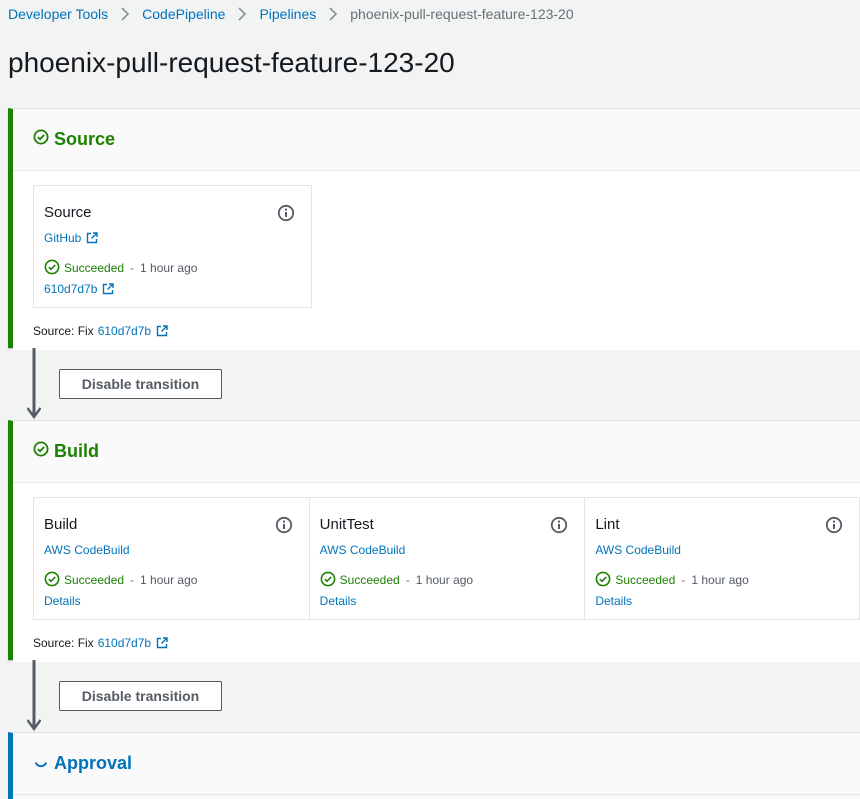  What do you see at coordinates (63, 238) in the screenshot?
I see `provider-label: GitHub` at bounding box center [63, 238].